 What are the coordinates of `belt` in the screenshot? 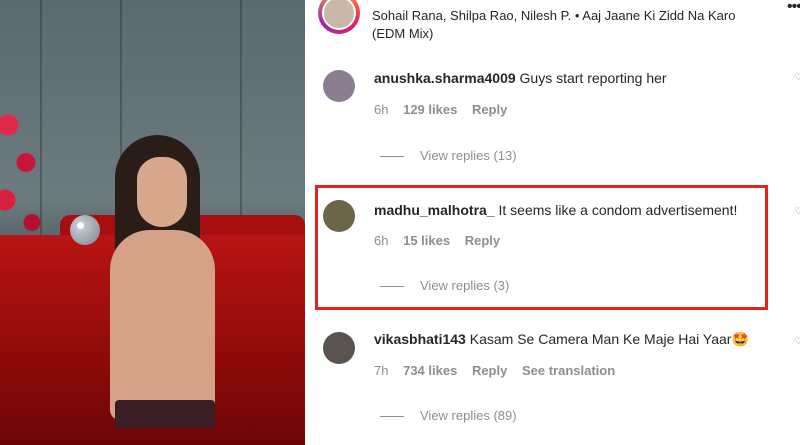 It's located at (165, 414).